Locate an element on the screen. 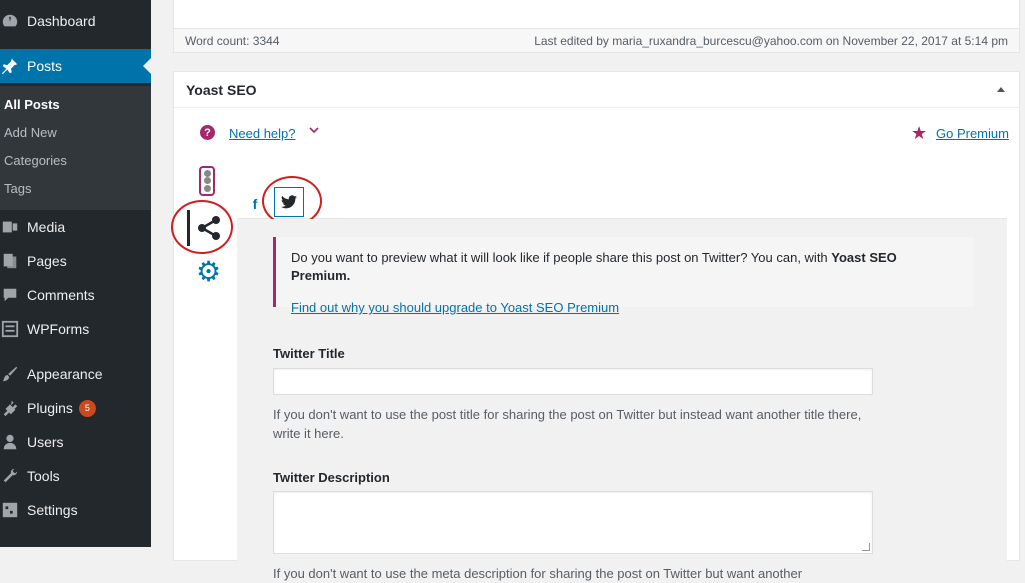 The height and width of the screenshot is (583, 1025). sidebar-item-posts: Posts is located at coordinates (75, 66).